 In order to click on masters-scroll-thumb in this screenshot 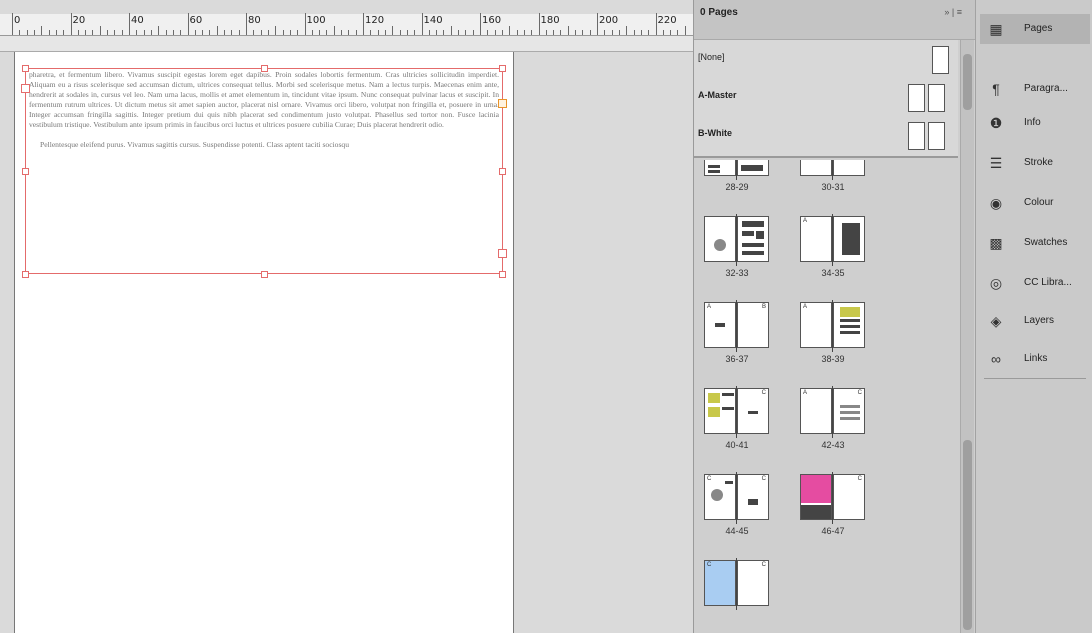, I will do `click(967, 82)`.